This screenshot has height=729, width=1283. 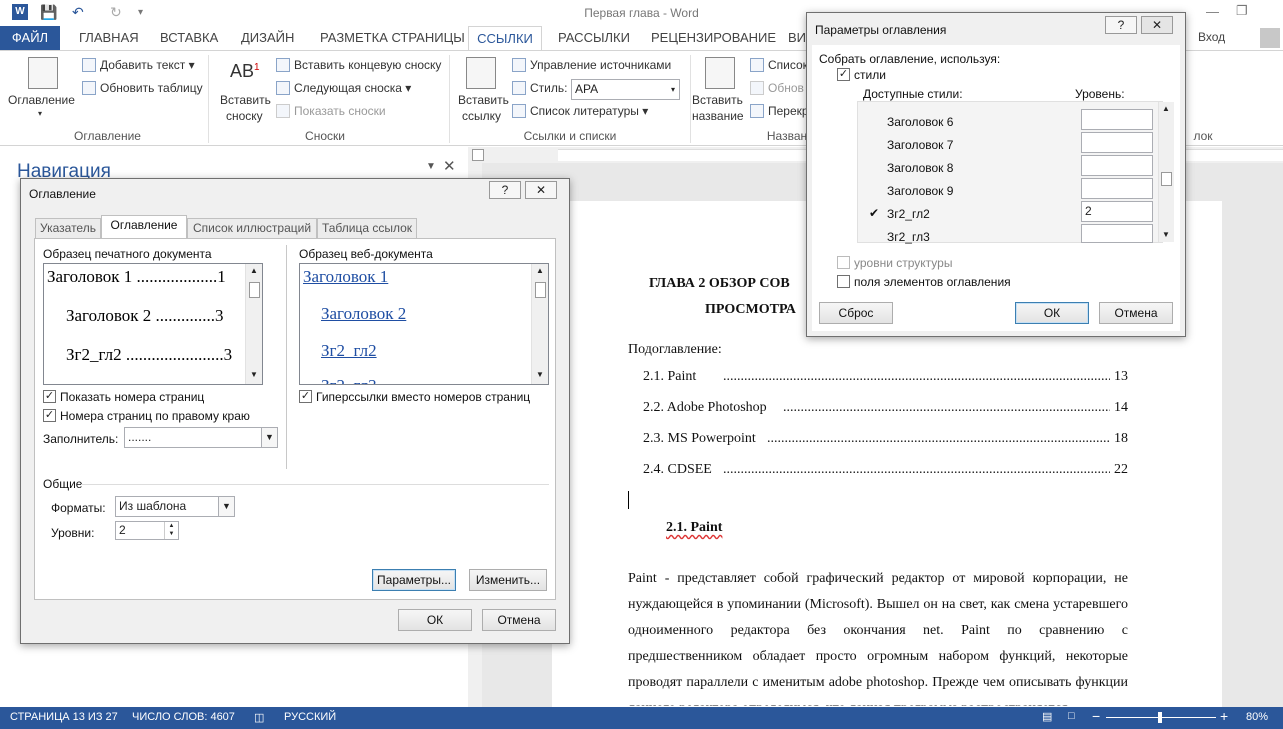 I want to click on zoom-in-icon: +, so click(x=1224, y=716).